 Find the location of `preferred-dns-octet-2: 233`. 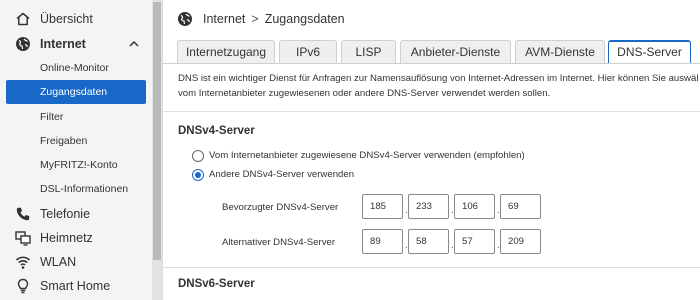

preferred-dns-octet-2: 233 is located at coordinates (428, 206).